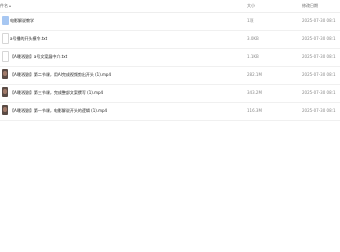 The image size is (340, 252). What do you see at coordinates (170, 57) in the screenshot?
I see `file-row: 【AI影视剧】a号文案展中介.txt 1.1KB 2025-07-30 08:1` at bounding box center [170, 57].